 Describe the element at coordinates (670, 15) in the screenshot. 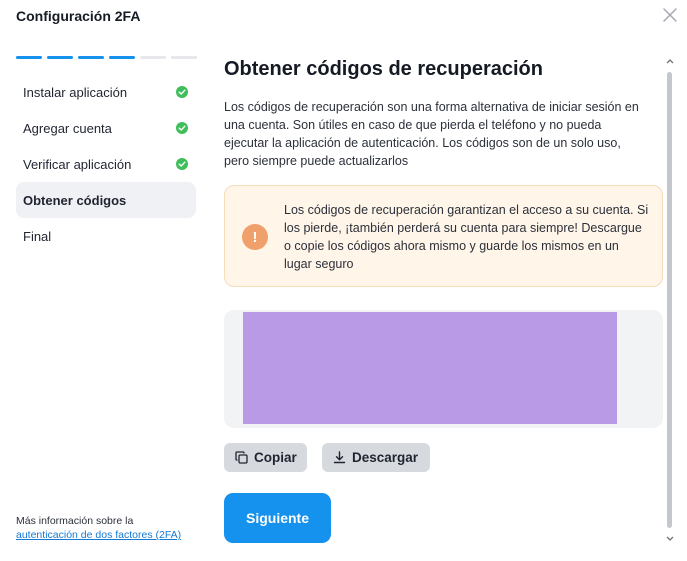

I see `close-icon` at that location.